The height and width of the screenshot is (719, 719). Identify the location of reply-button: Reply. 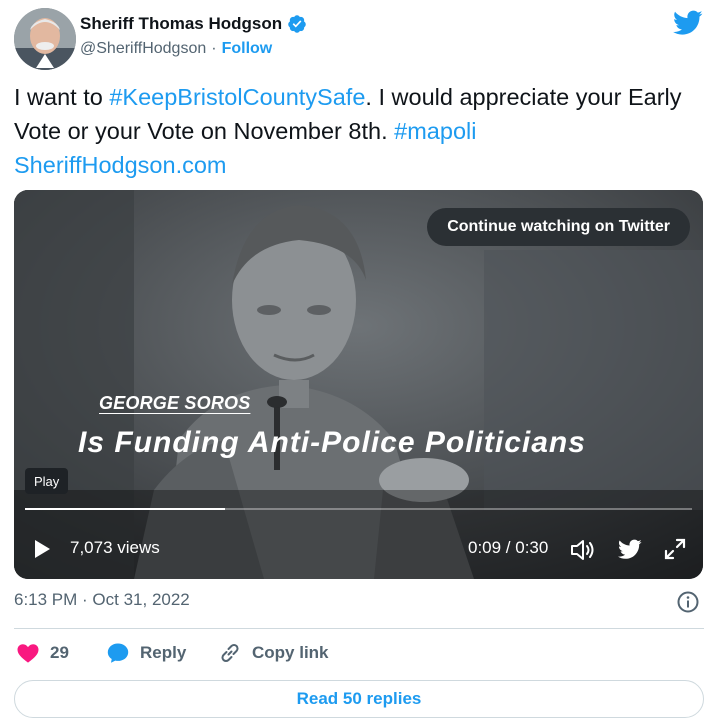
(146, 653).